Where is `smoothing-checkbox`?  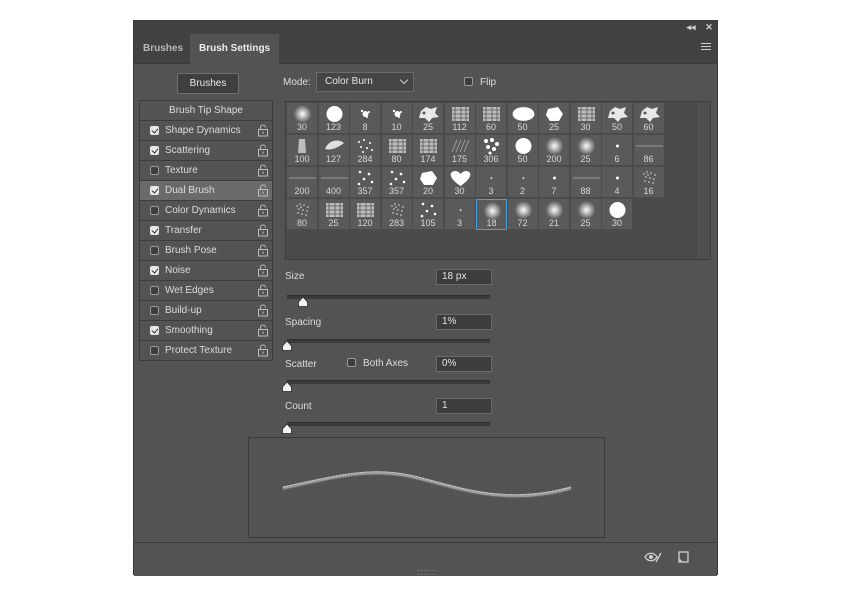
smoothing-checkbox is located at coordinates (154, 330).